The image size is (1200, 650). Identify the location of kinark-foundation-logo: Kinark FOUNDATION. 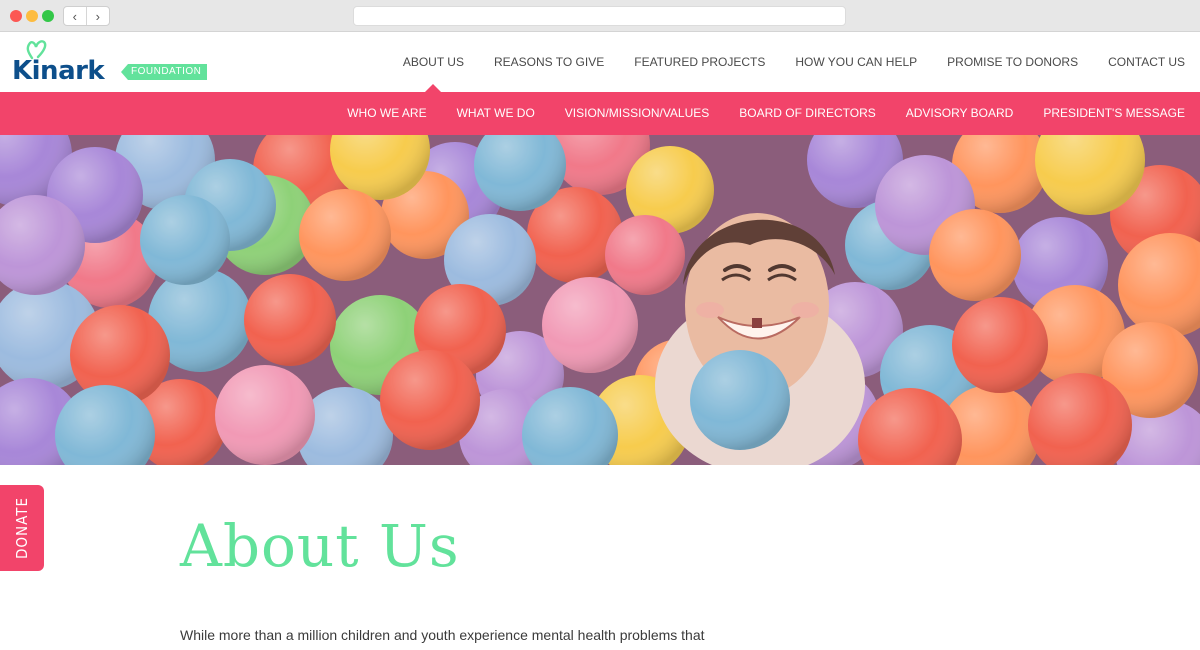
(110, 63).